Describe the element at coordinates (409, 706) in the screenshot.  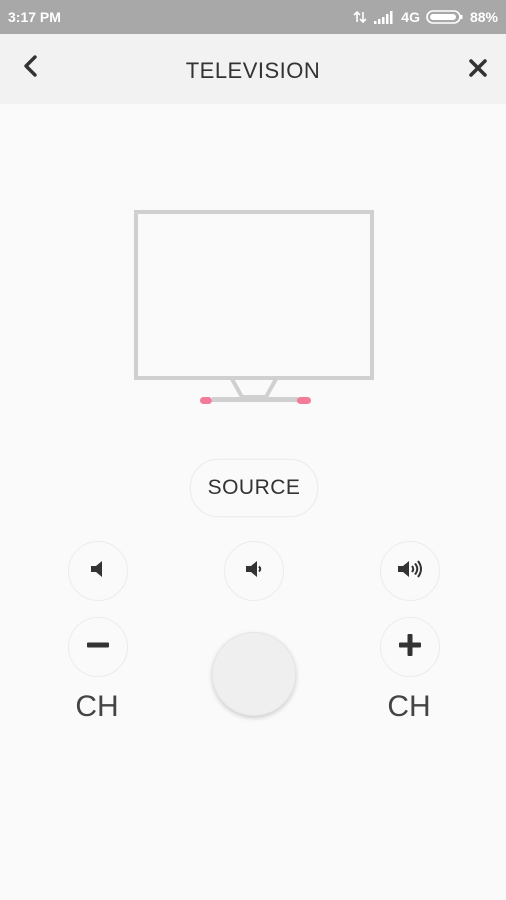
I see `channel-up-label: CH` at that location.